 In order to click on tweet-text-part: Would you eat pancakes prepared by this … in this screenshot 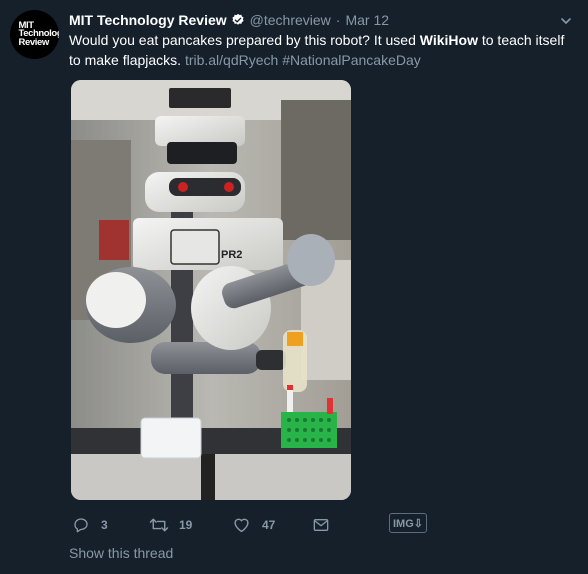, I will do `click(244, 40)`.